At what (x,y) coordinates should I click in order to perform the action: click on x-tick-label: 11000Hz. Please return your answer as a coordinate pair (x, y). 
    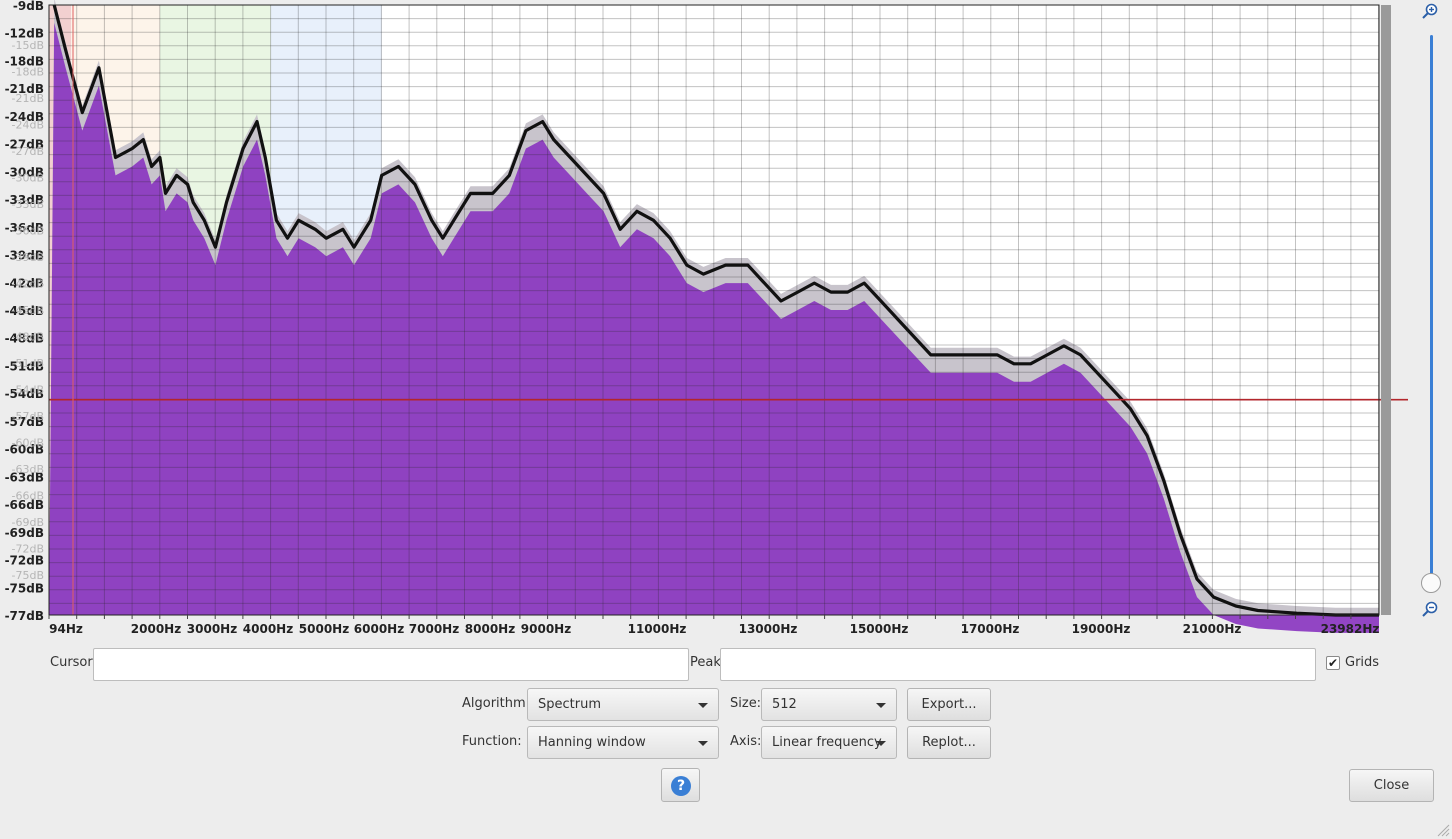
    Looking at the image, I should click on (657, 629).